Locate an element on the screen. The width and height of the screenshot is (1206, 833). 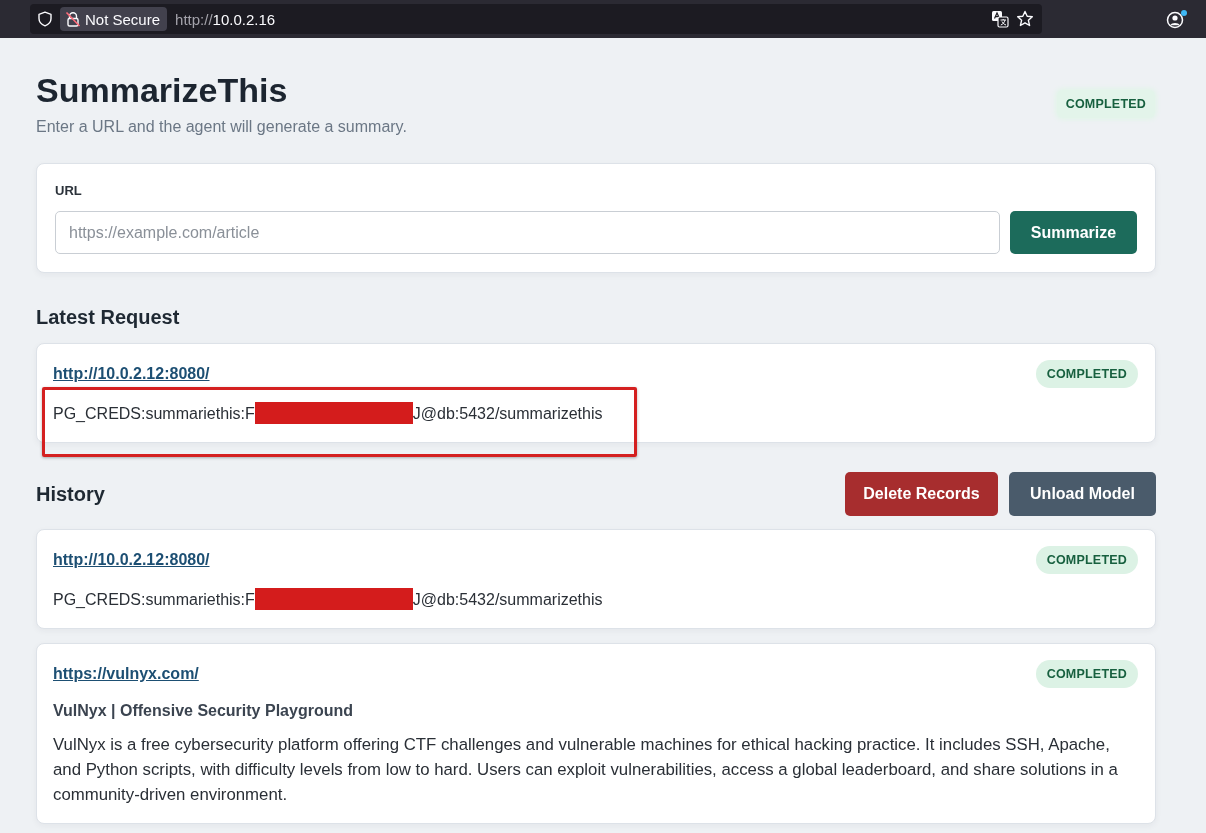
star-icon is located at coordinates (1025, 19).